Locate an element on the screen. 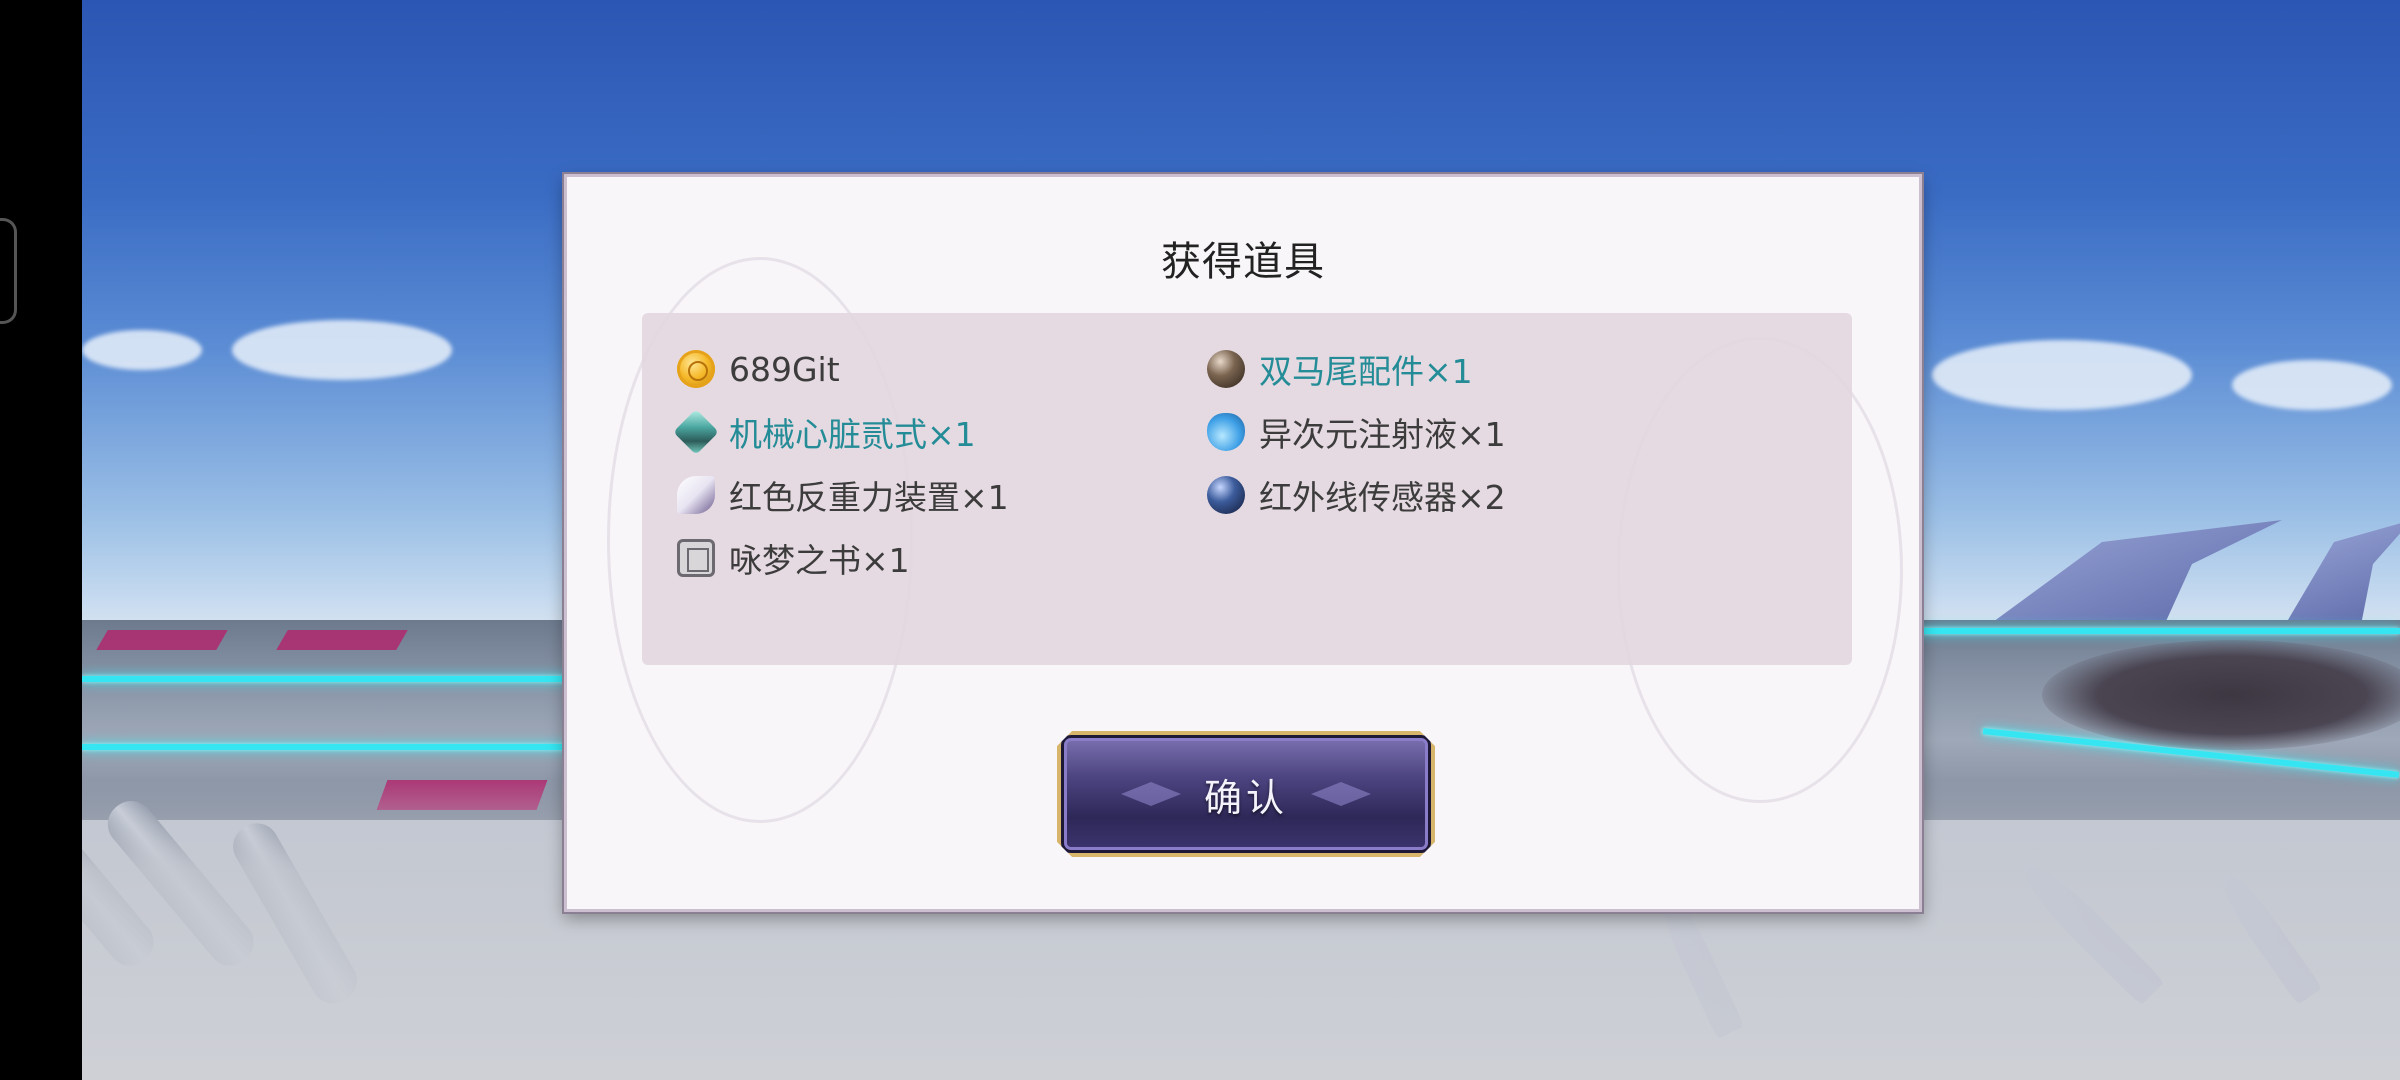  reward-item: 红外线传感器×2 is located at coordinates (1356, 495).